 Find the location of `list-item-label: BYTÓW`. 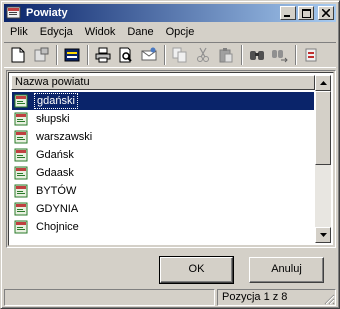

list-item-label: BYTÓW is located at coordinates (56, 191).